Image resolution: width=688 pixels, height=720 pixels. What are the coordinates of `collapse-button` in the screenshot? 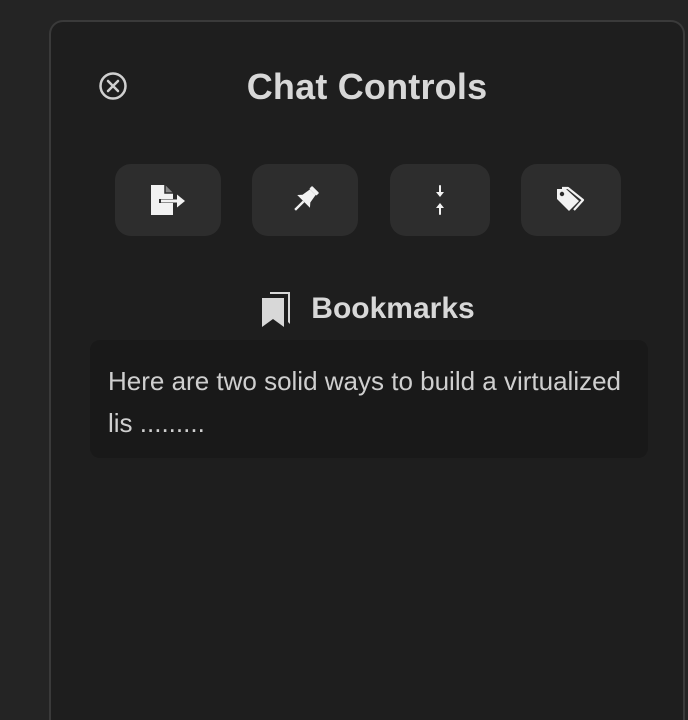 It's located at (440, 200).